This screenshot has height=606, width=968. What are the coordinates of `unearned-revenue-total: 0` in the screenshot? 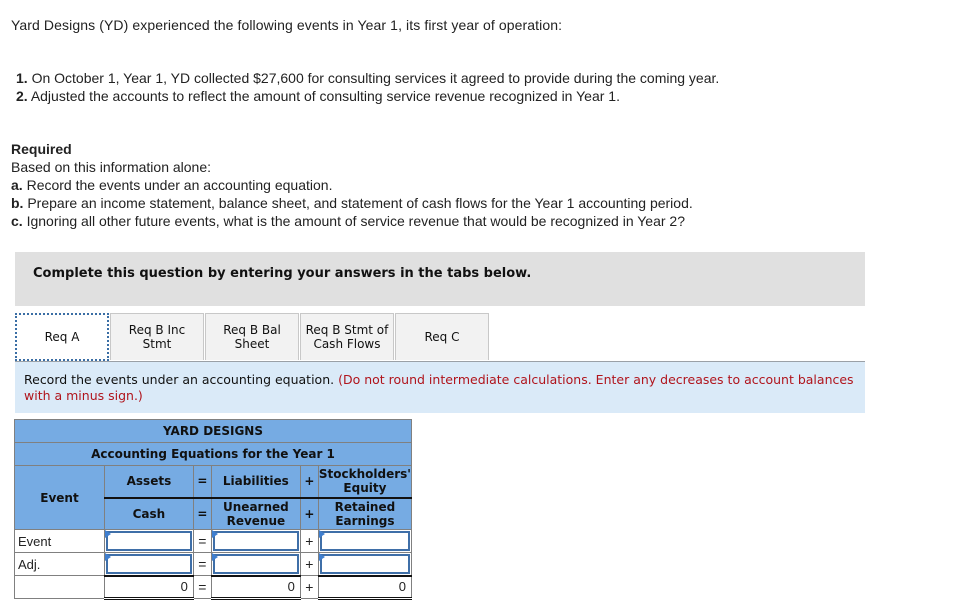 It's located at (255, 587).